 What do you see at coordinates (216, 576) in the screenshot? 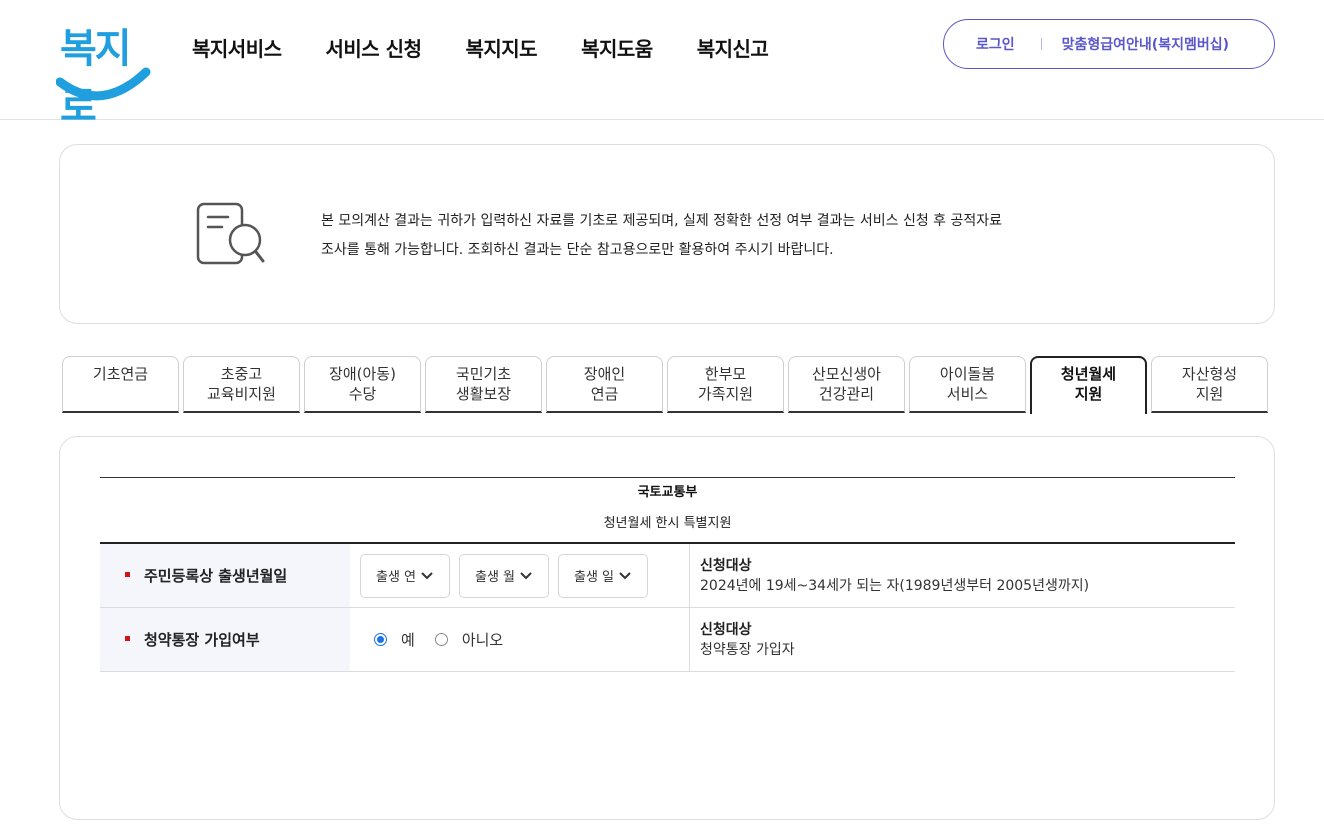
I see `birthdate-label: 주민등록상 출생년월일` at bounding box center [216, 576].